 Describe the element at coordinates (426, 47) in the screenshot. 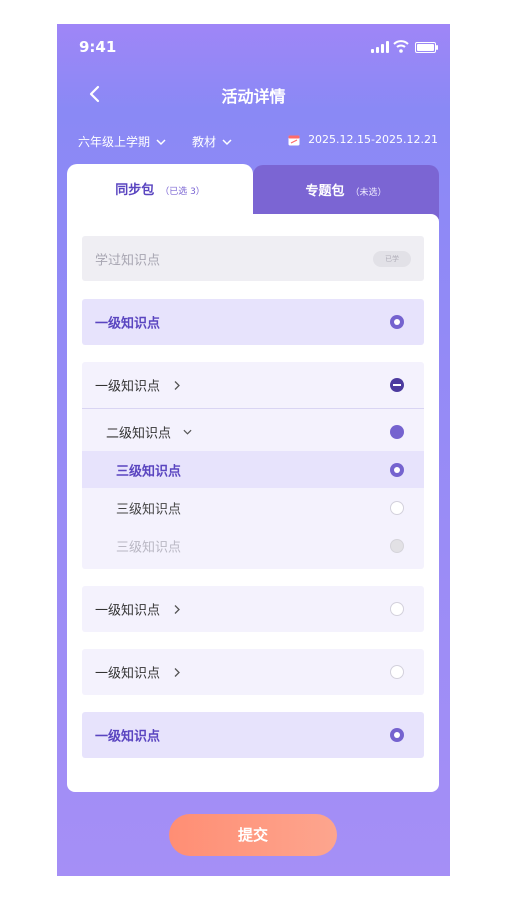

I see `battery-icon` at that location.